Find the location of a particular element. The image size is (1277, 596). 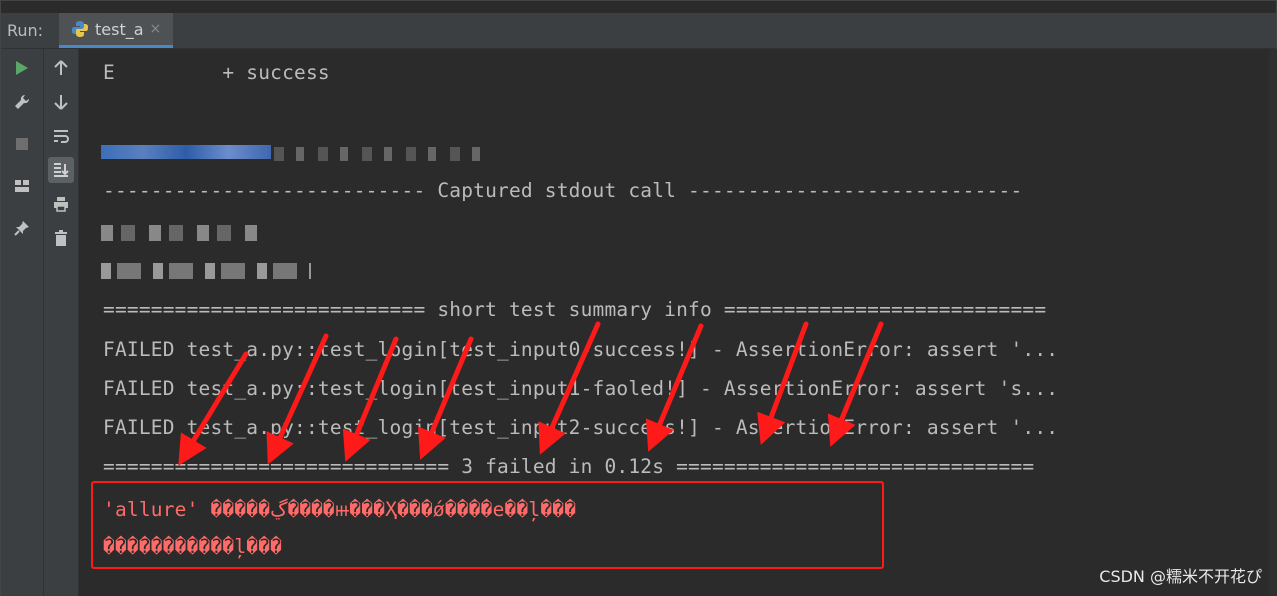

console-line: E + success is located at coordinates (216, 72).